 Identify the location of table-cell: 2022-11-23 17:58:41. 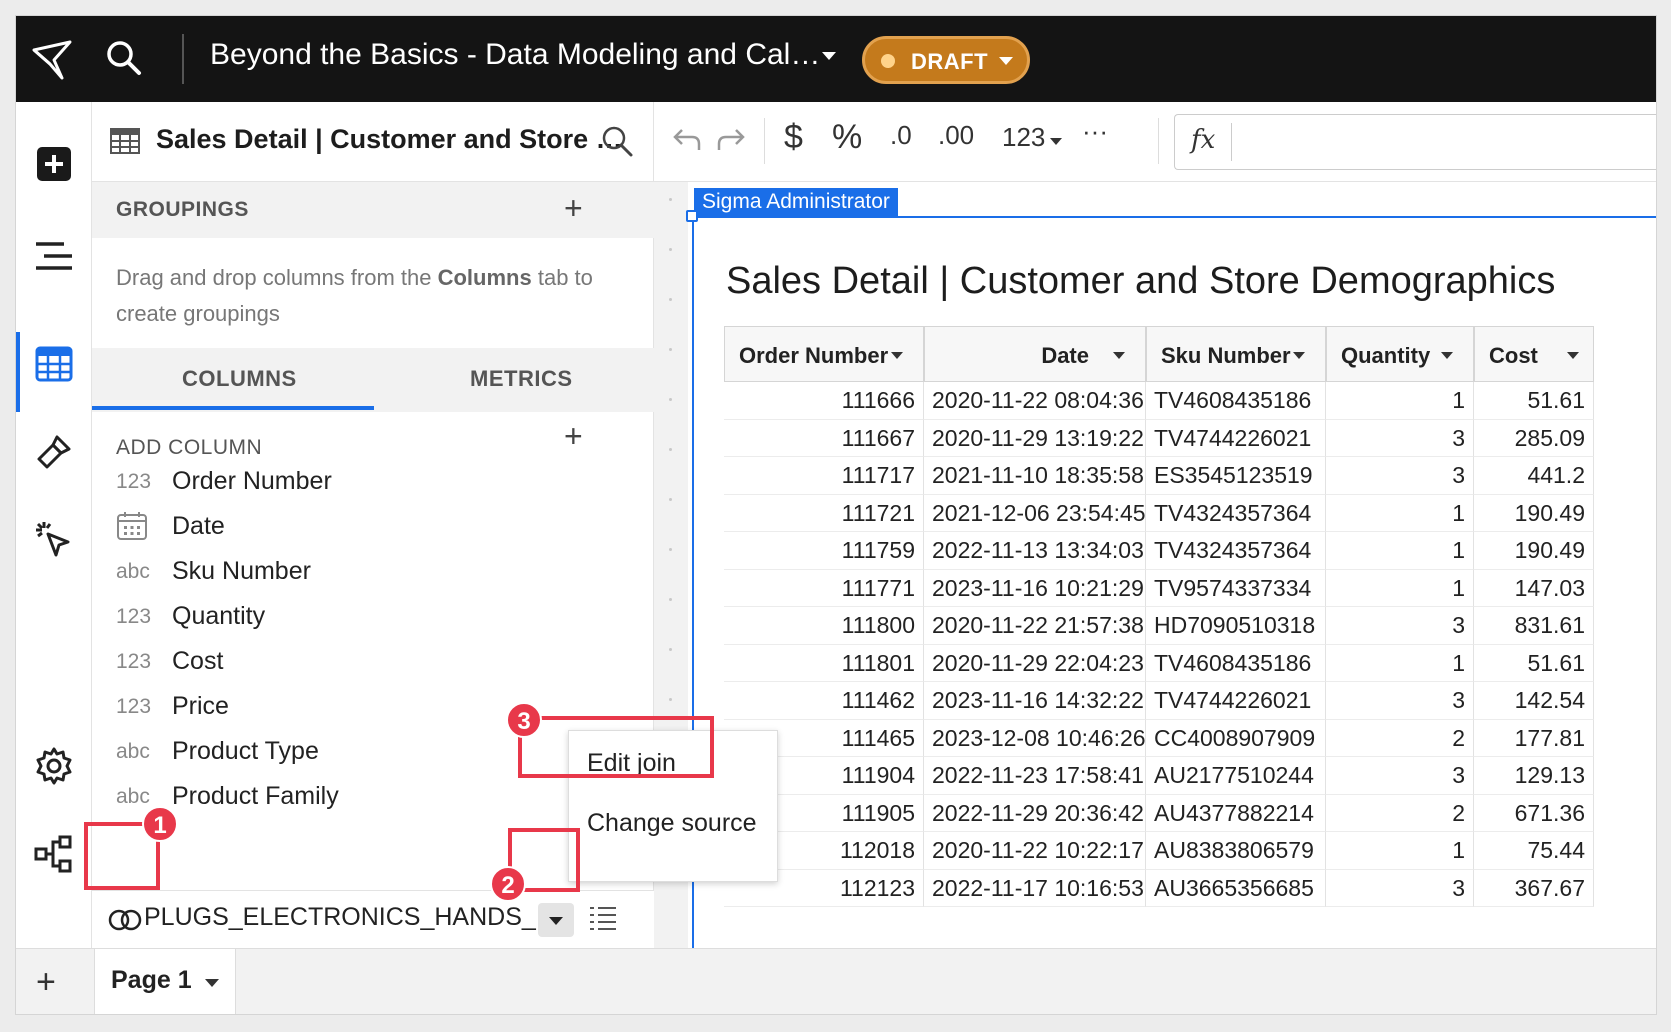
(1035, 776).